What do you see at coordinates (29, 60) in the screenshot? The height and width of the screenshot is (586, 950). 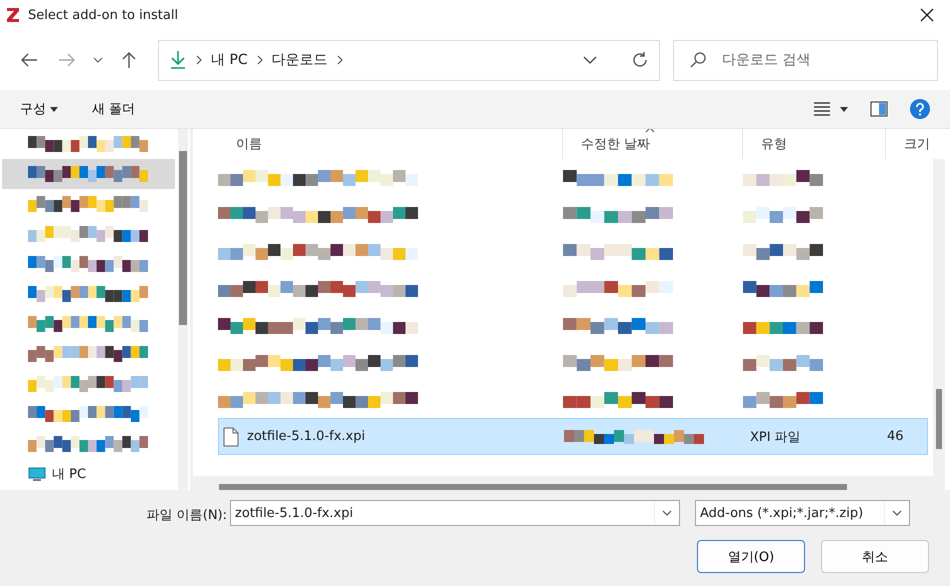 I see `arrow-left-icon` at bounding box center [29, 60].